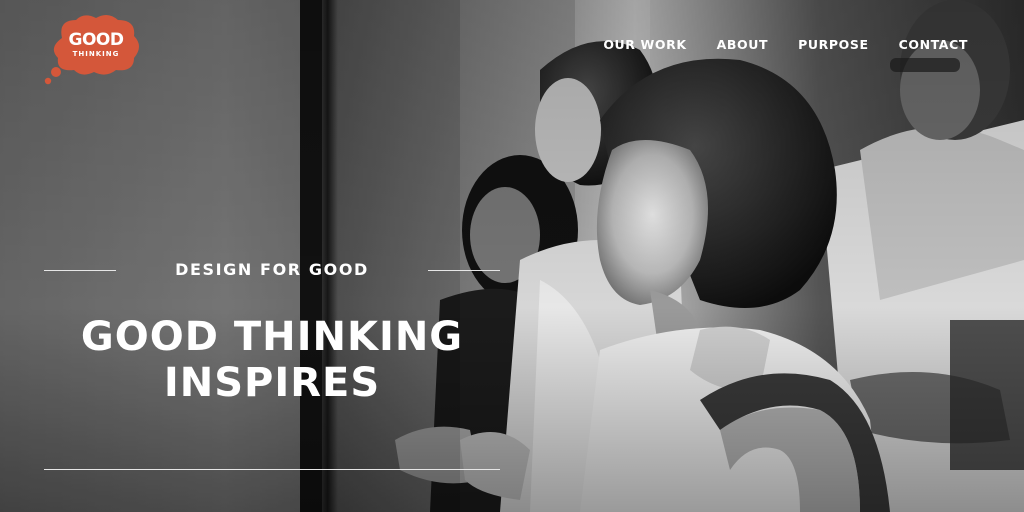  What do you see at coordinates (833, 44) in the screenshot?
I see `nav-item-purpose: PURPOSE` at bounding box center [833, 44].